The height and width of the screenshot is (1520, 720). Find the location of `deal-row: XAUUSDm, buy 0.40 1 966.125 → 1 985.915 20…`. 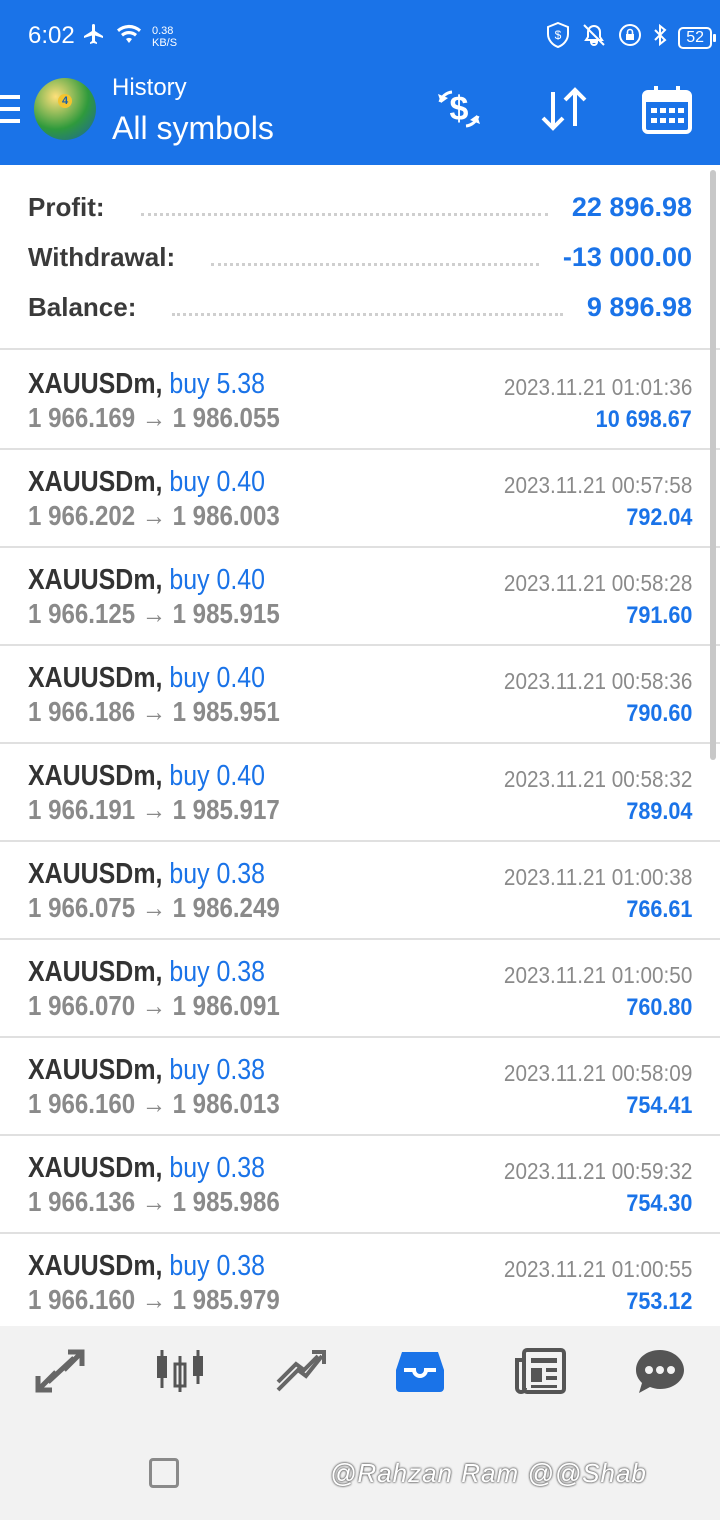

deal-row: XAUUSDm, buy 0.40 1 966.125 → 1 985.915 20… is located at coordinates (360, 597).